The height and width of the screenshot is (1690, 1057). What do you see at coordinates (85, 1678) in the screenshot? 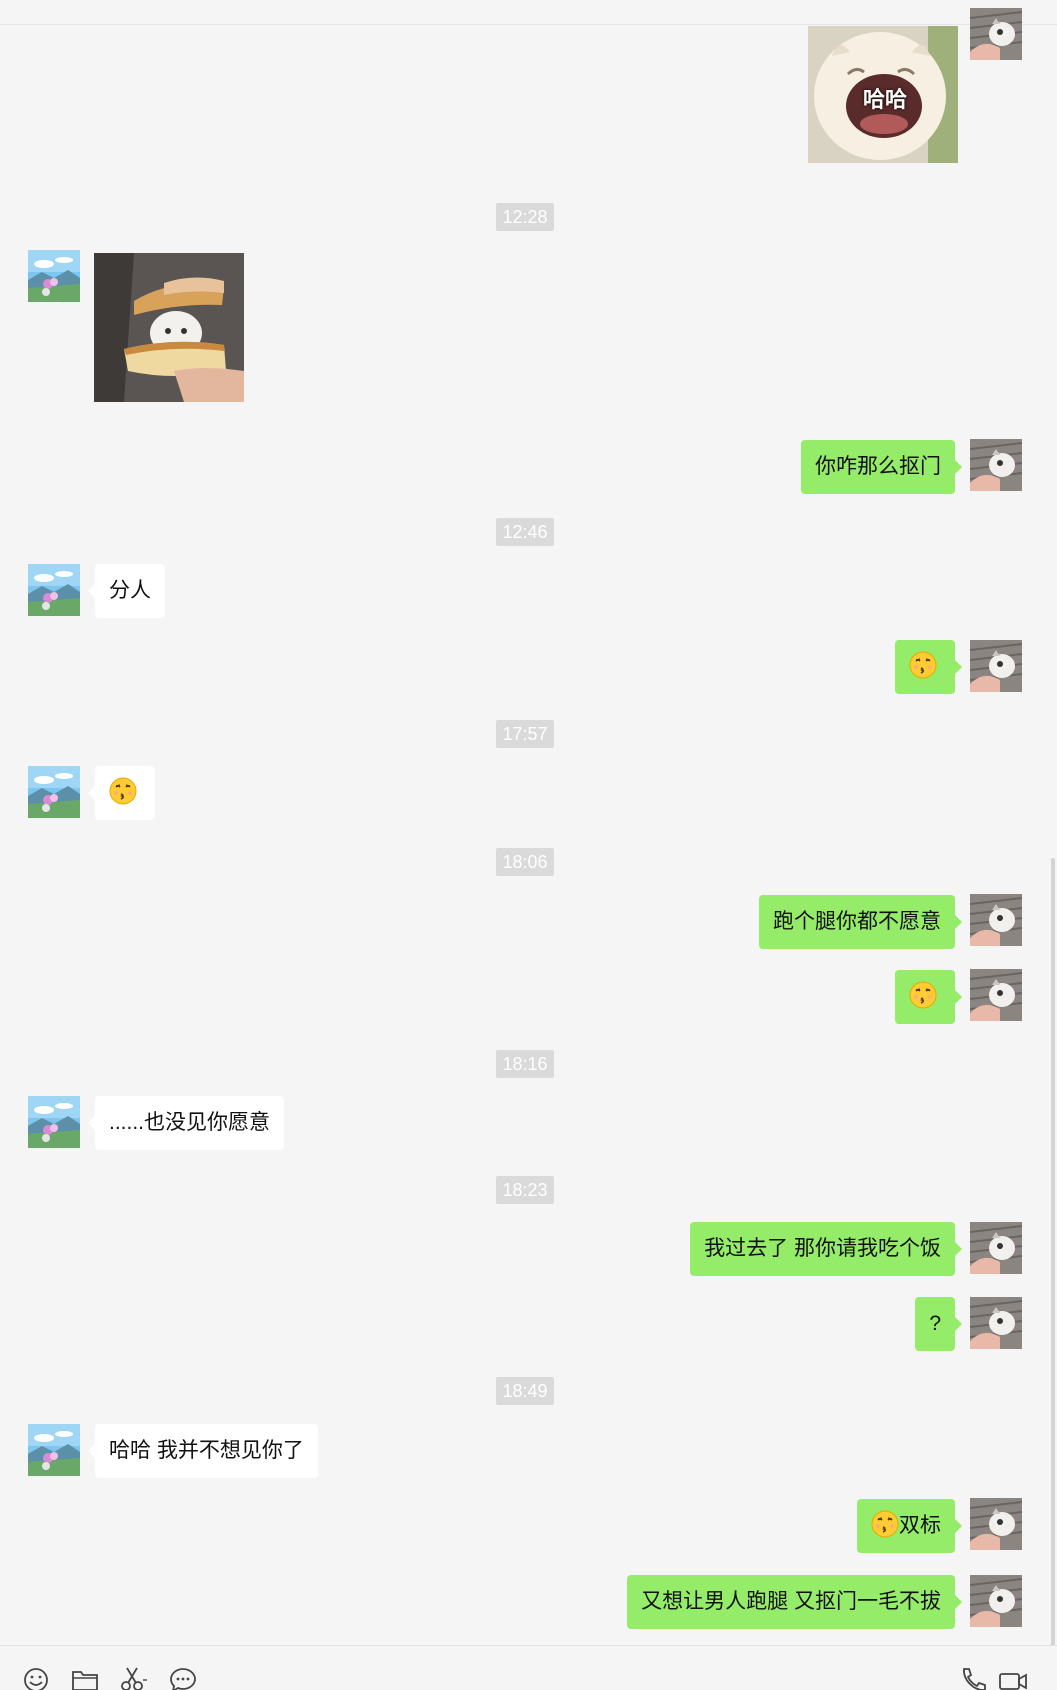
I see `folder-icon` at bounding box center [85, 1678].